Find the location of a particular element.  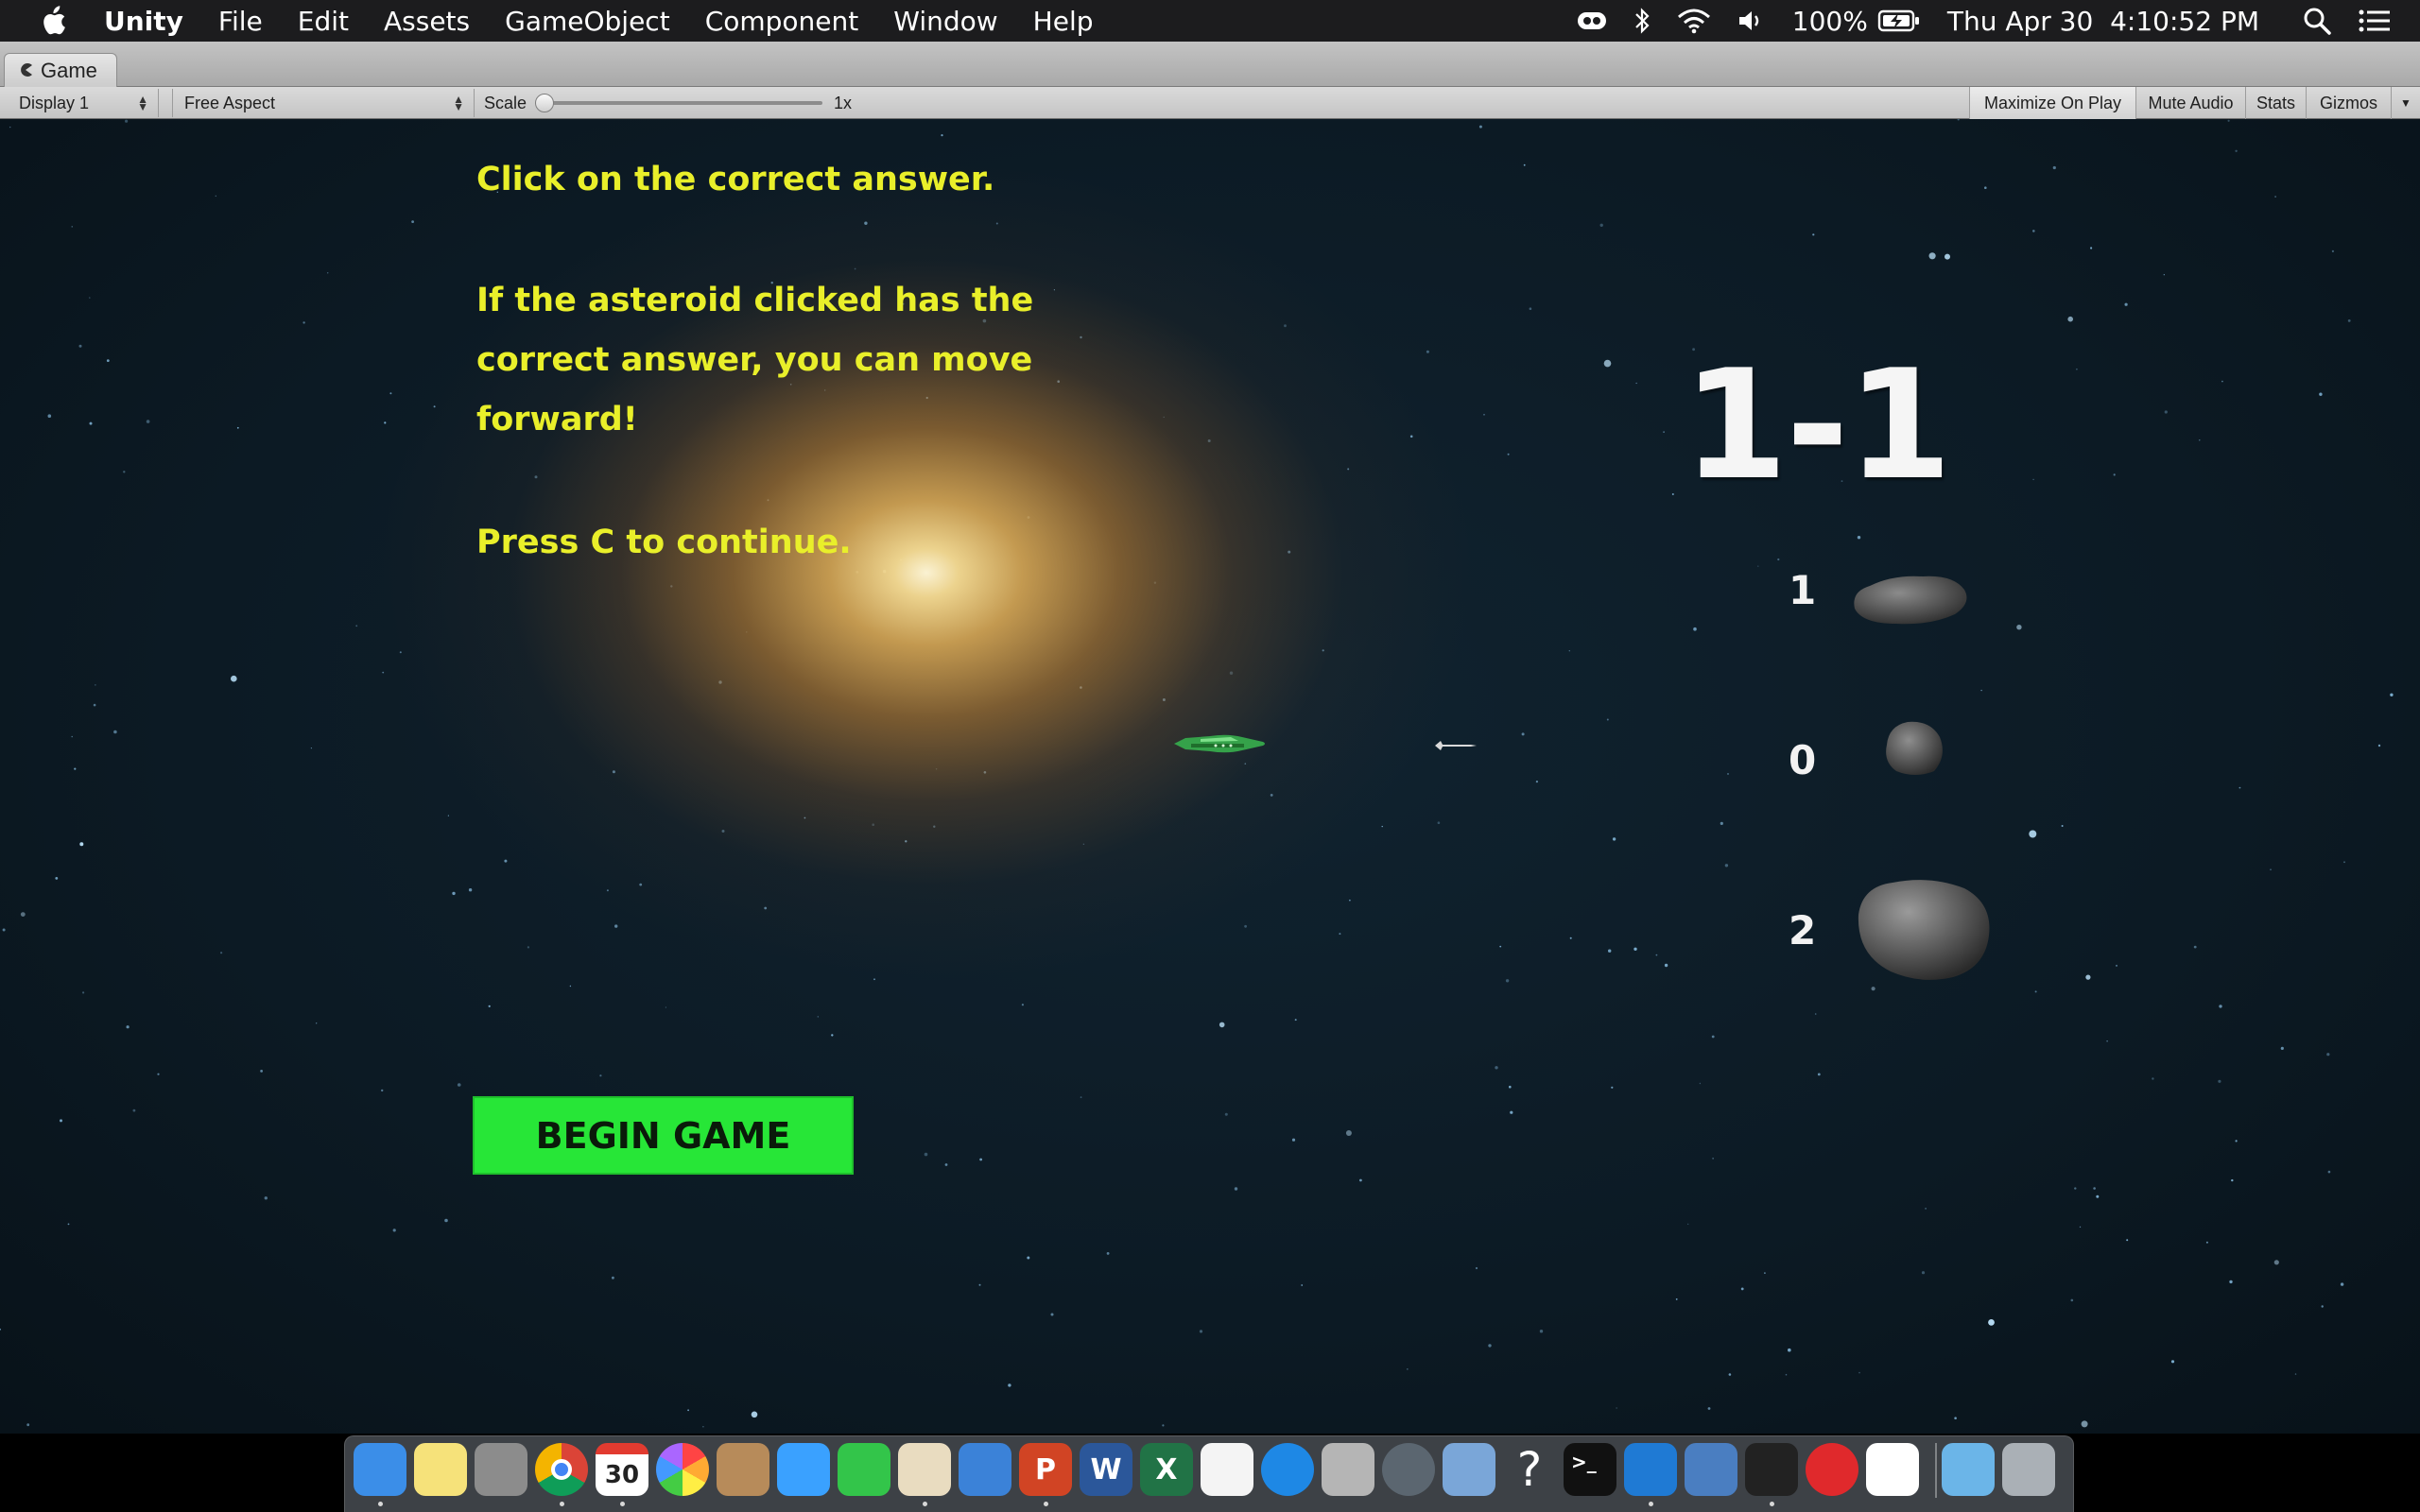

calendar-icon: 30 is located at coordinates (622, 1469).